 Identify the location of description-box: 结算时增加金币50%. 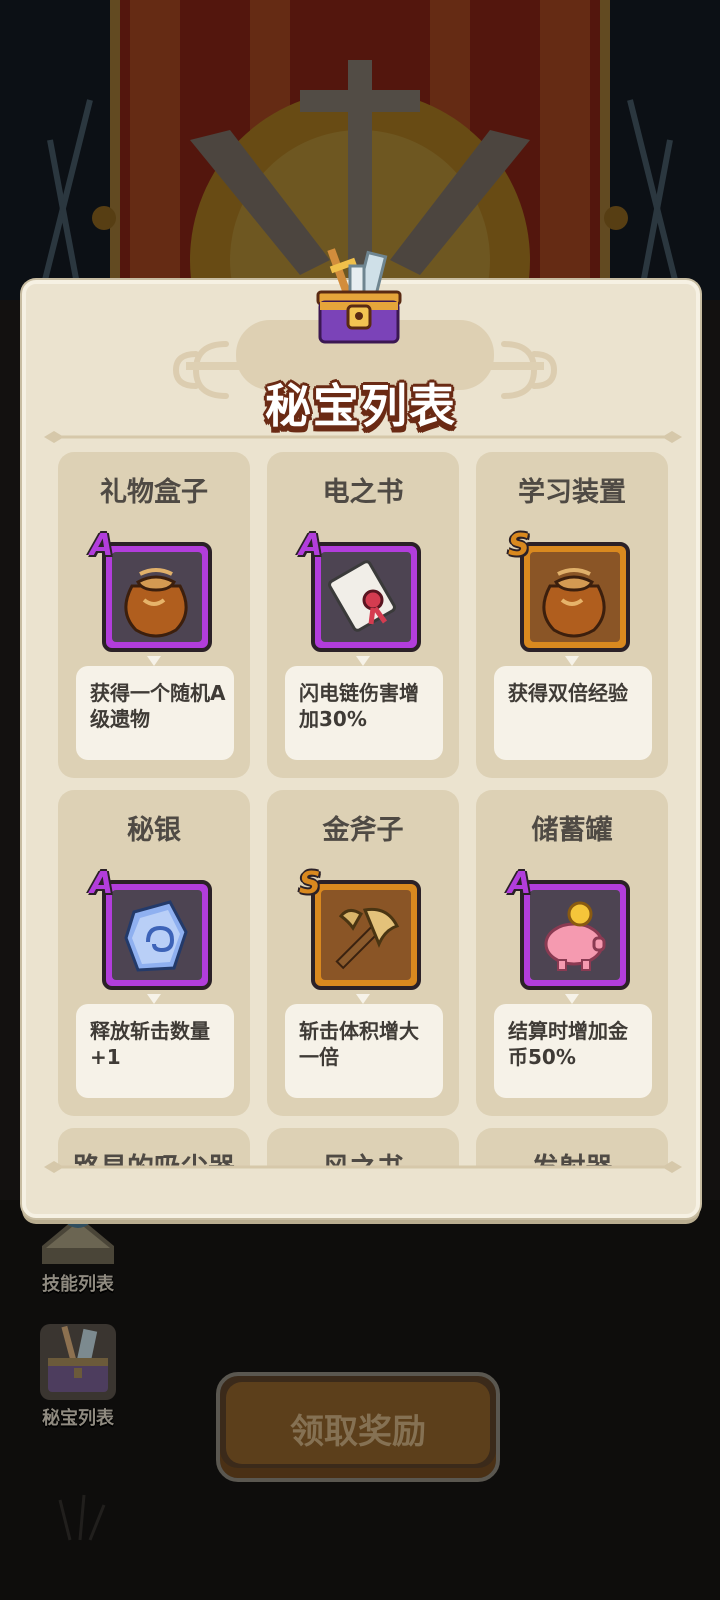
(573, 1051).